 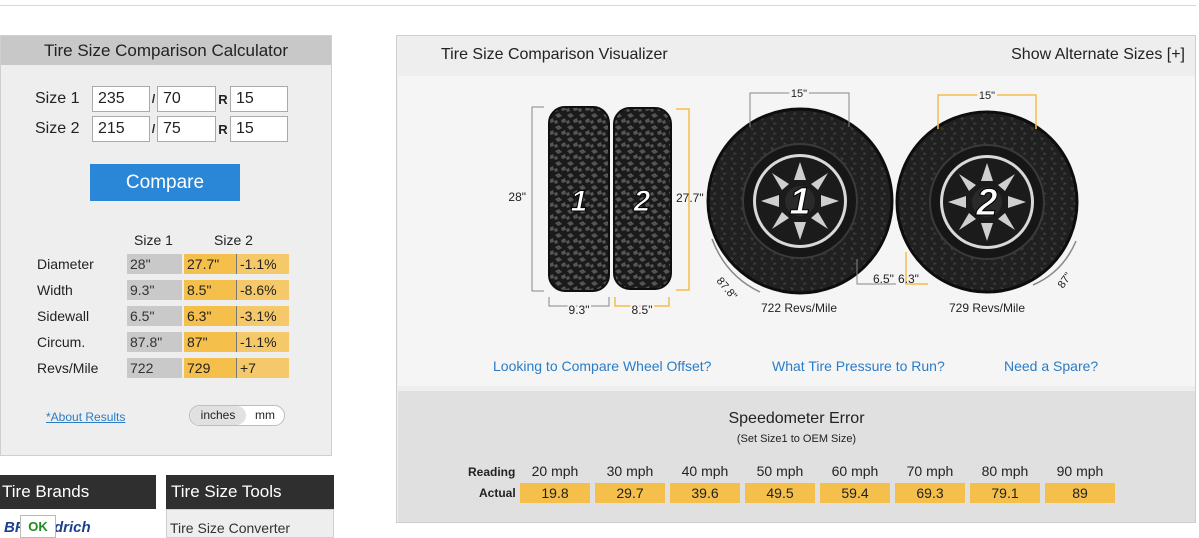 What do you see at coordinates (121, 129) in the screenshot?
I see `size2-width-input` at bounding box center [121, 129].